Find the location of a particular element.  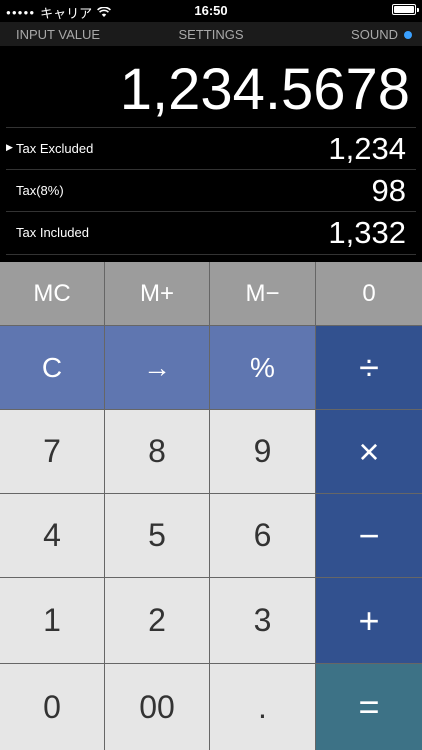

battery-icon is located at coordinates (405, 9).